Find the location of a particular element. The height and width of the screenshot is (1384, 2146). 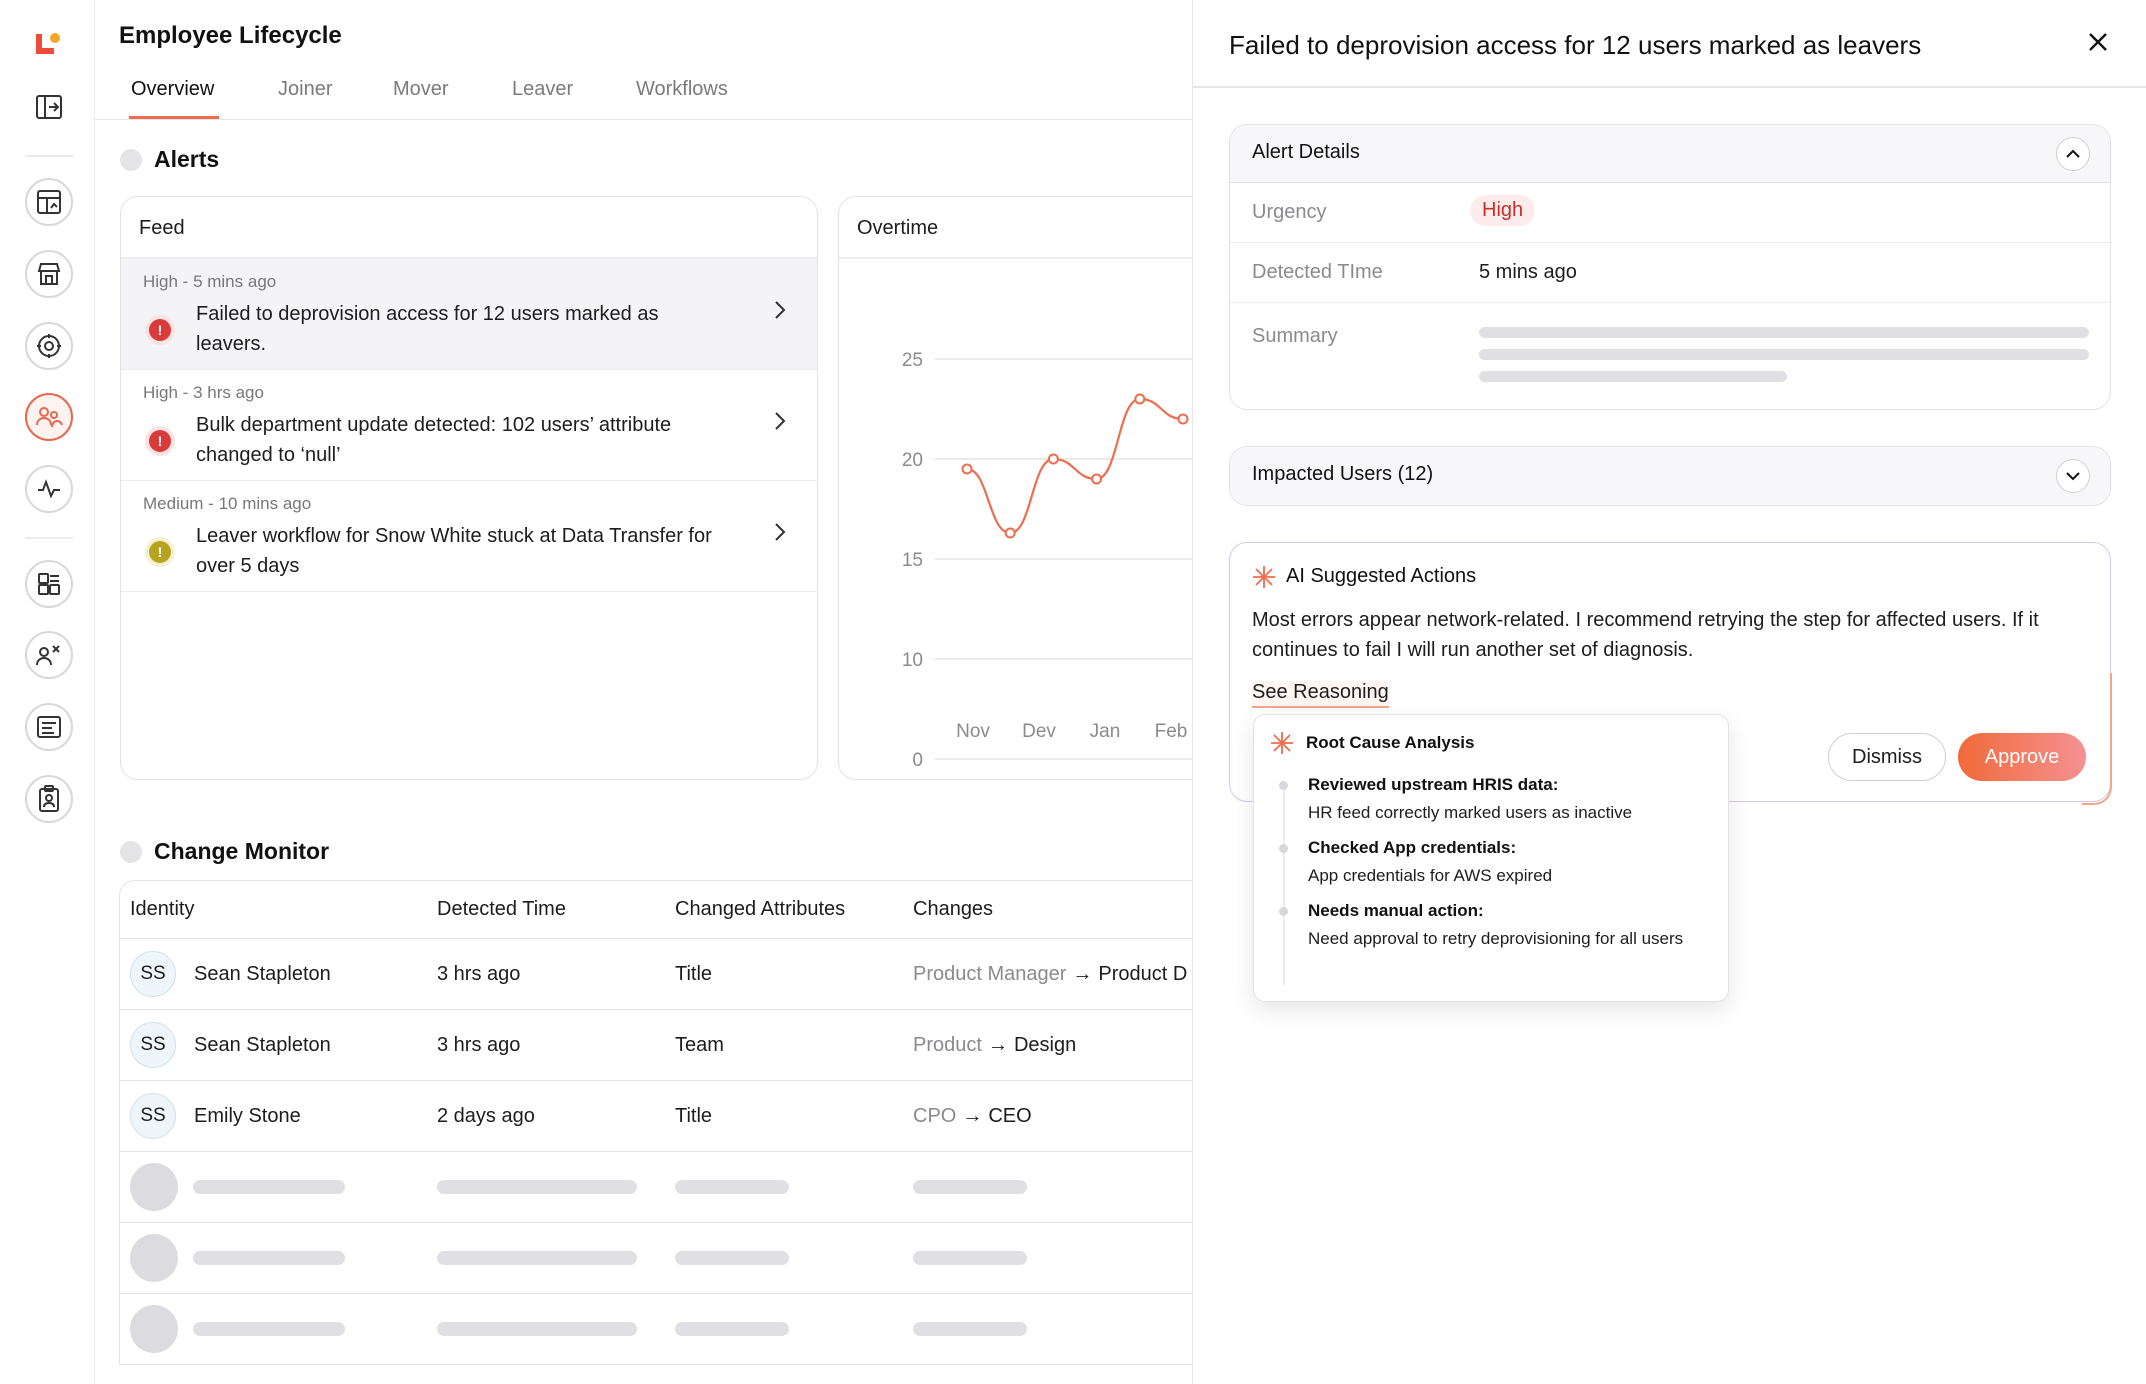

column-header: Detected Time is located at coordinates (501, 909).